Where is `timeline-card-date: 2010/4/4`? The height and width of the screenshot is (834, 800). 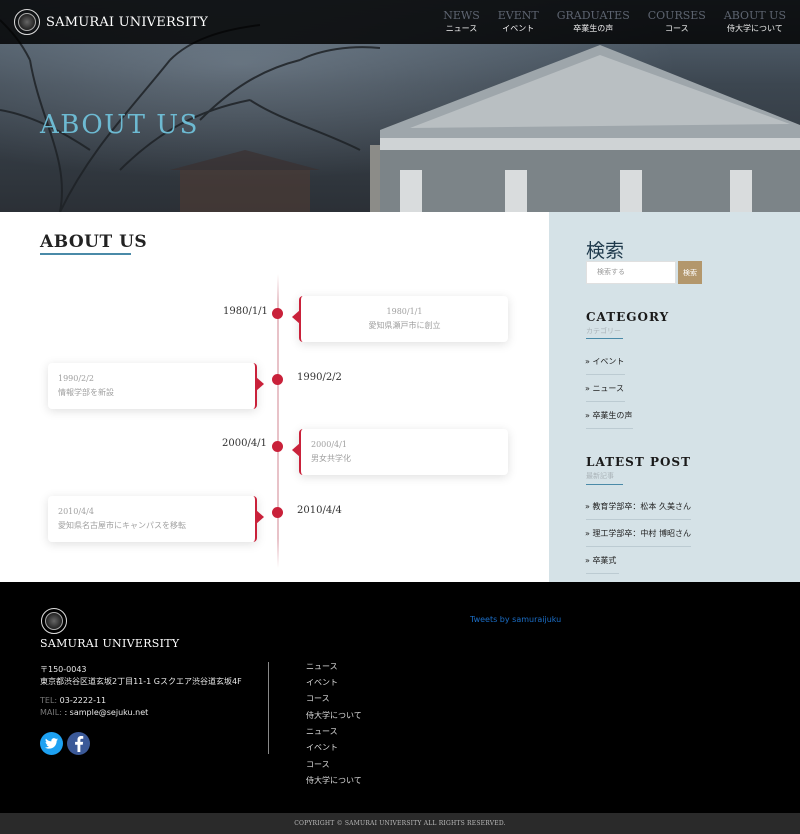
timeline-card-date: 2010/4/4 is located at coordinates (76, 511).